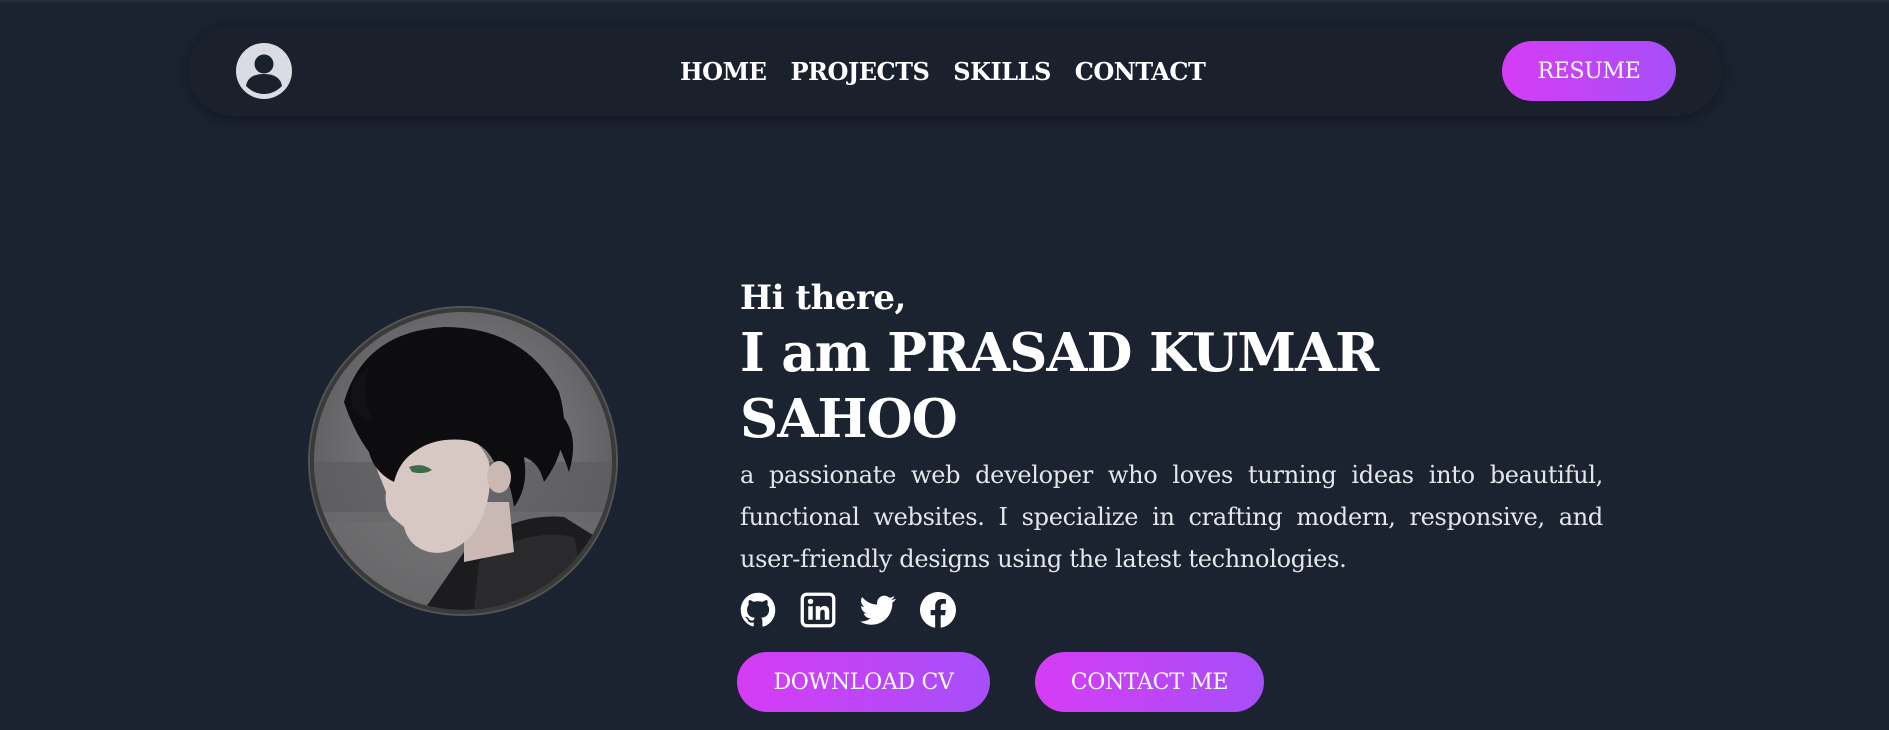 Image resolution: width=1889 pixels, height=730 pixels. I want to click on nav-home-link: HOME, so click(723, 71).